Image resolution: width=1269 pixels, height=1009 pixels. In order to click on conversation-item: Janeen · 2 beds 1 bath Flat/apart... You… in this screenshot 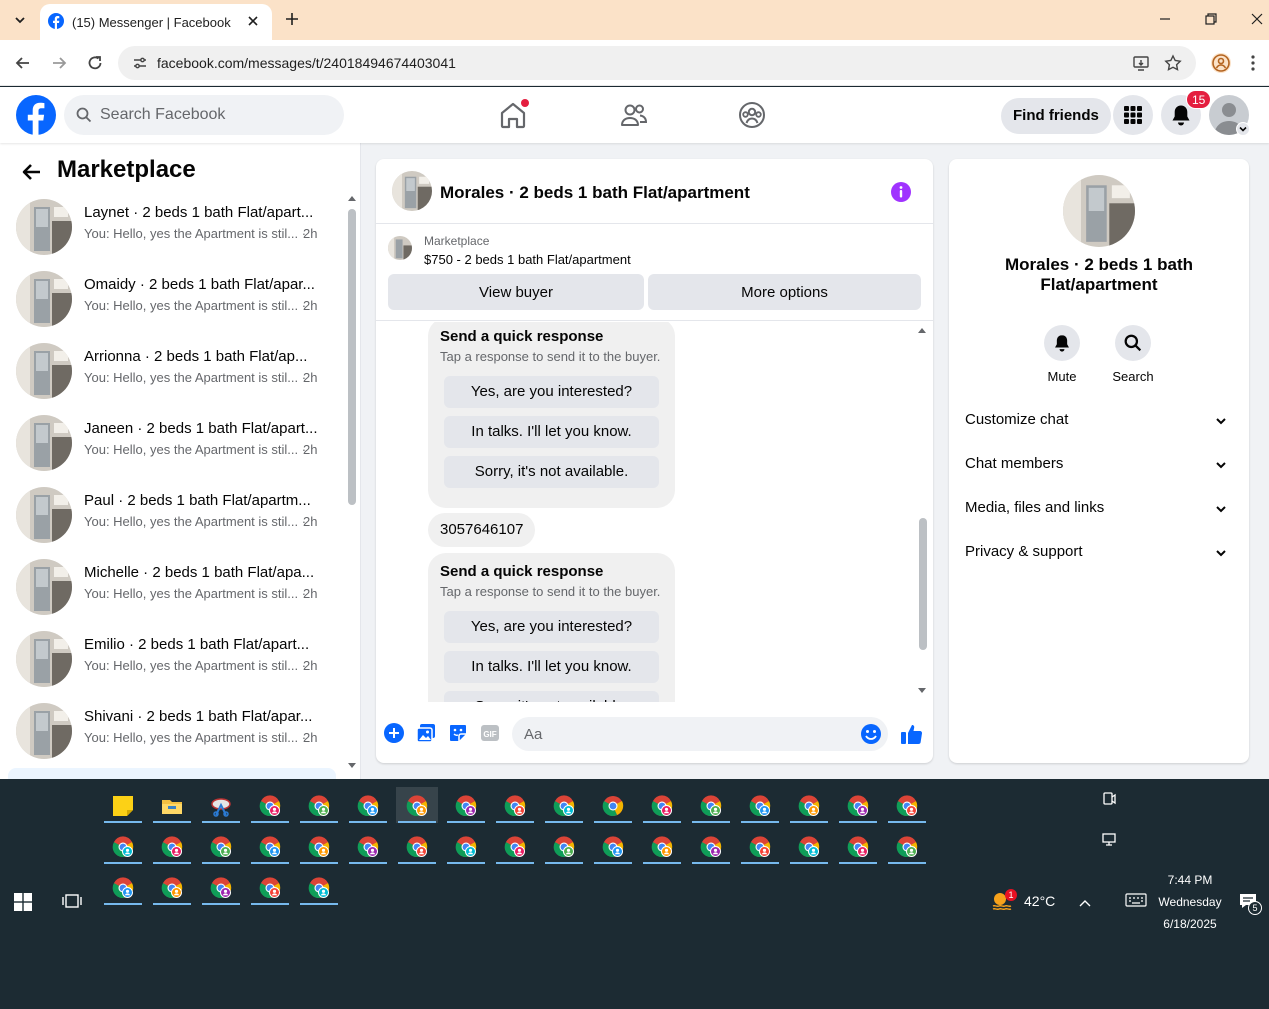, I will do `click(174, 441)`.